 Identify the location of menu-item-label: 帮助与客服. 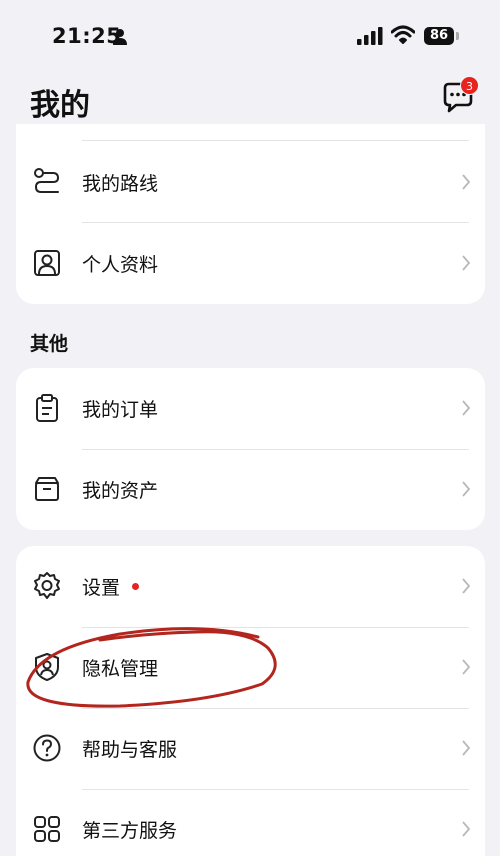
(130, 750).